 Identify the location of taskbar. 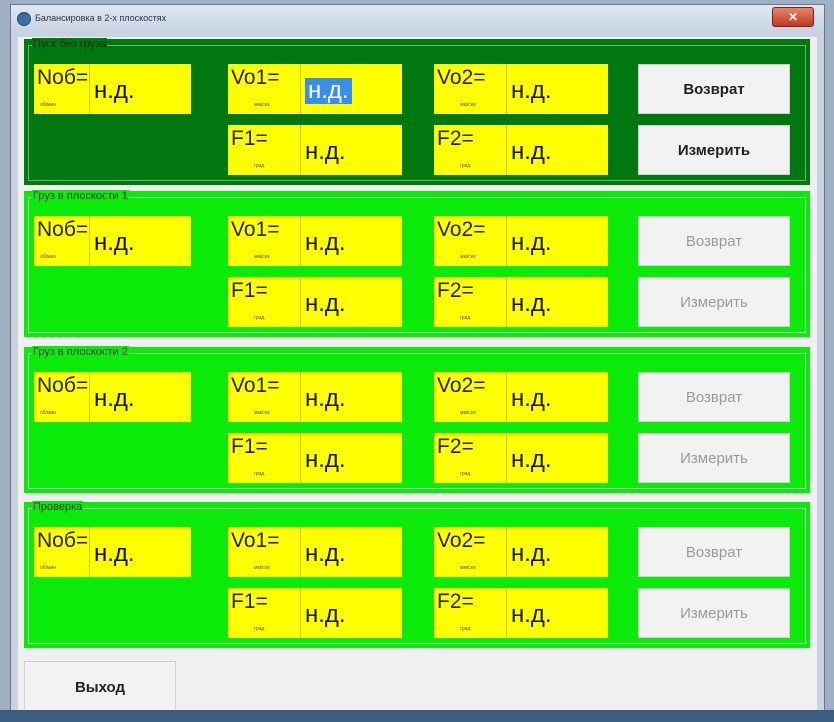
(417, 716).